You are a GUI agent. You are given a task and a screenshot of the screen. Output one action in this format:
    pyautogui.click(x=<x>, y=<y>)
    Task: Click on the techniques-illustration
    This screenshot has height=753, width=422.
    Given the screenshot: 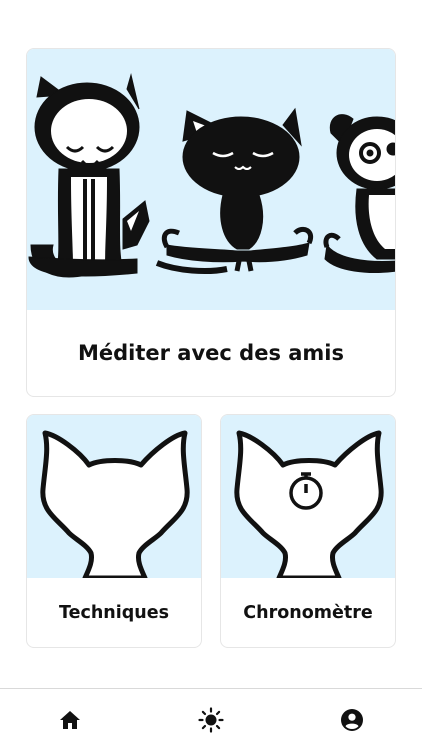 What is the action you would take?
    pyautogui.click(x=114, y=496)
    